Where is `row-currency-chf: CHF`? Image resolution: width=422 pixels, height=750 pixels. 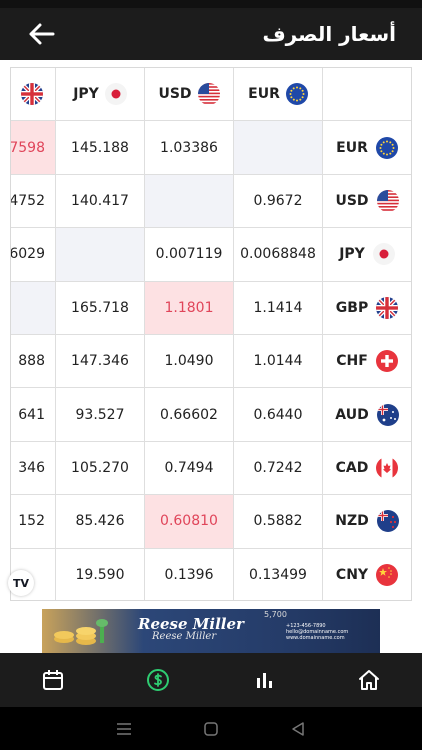 row-currency-chf: CHF is located at coordinates (367, 362).